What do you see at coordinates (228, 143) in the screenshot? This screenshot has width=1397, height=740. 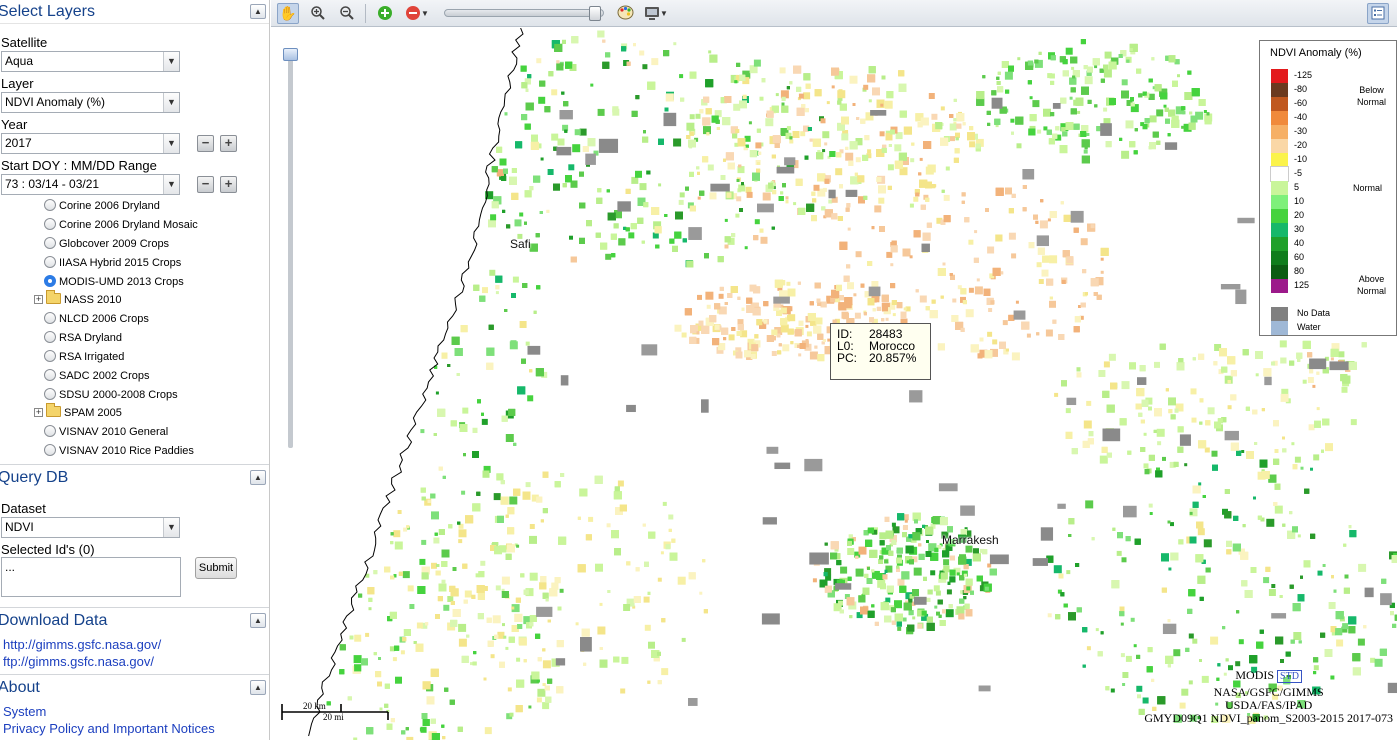 I see `year-increment-button: +` at bounding box center [228, 143].